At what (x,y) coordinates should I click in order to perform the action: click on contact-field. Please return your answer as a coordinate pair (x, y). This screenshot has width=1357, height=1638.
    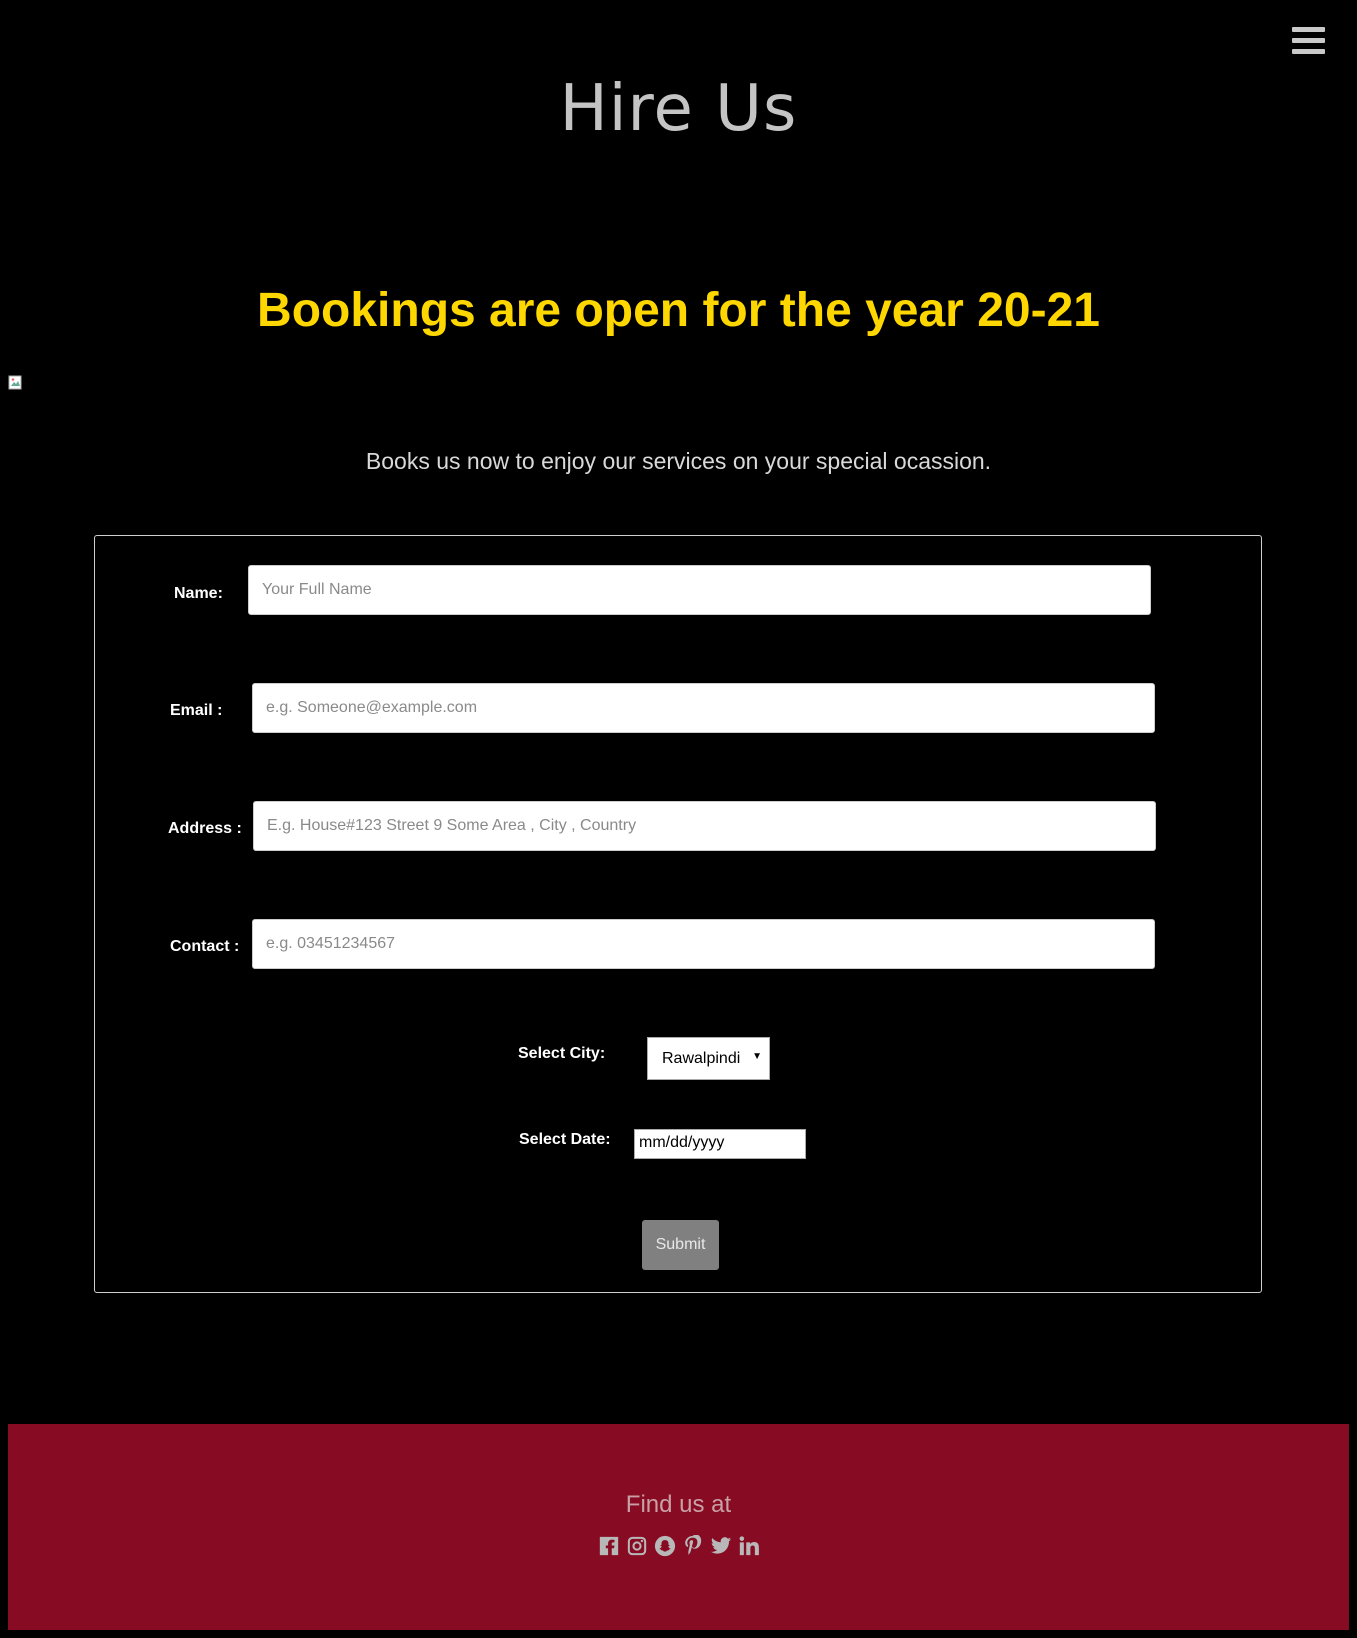
    Looking at the image, I should click on (703, 944).